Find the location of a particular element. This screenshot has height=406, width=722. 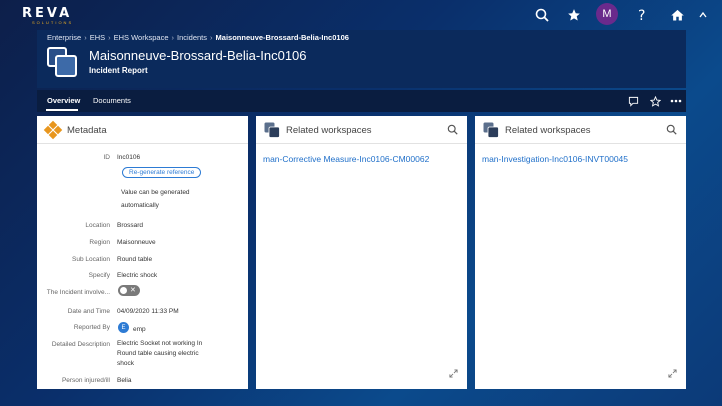

tab-documents: Documents is located at coordinates (112, 100).